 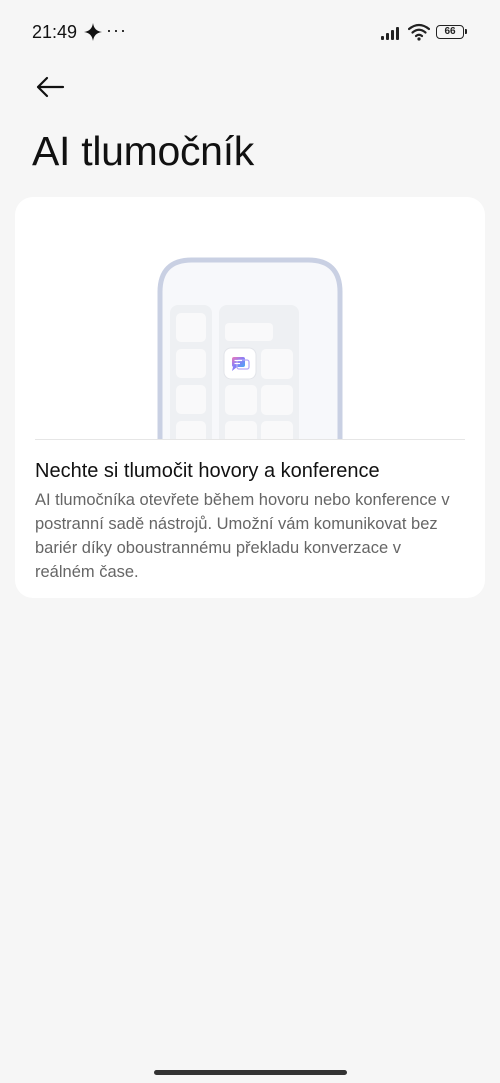 What do you see at coordinates (451, 32) in the screenshot?
I see `battery-icon: 66` at bounding box center [451, 32].